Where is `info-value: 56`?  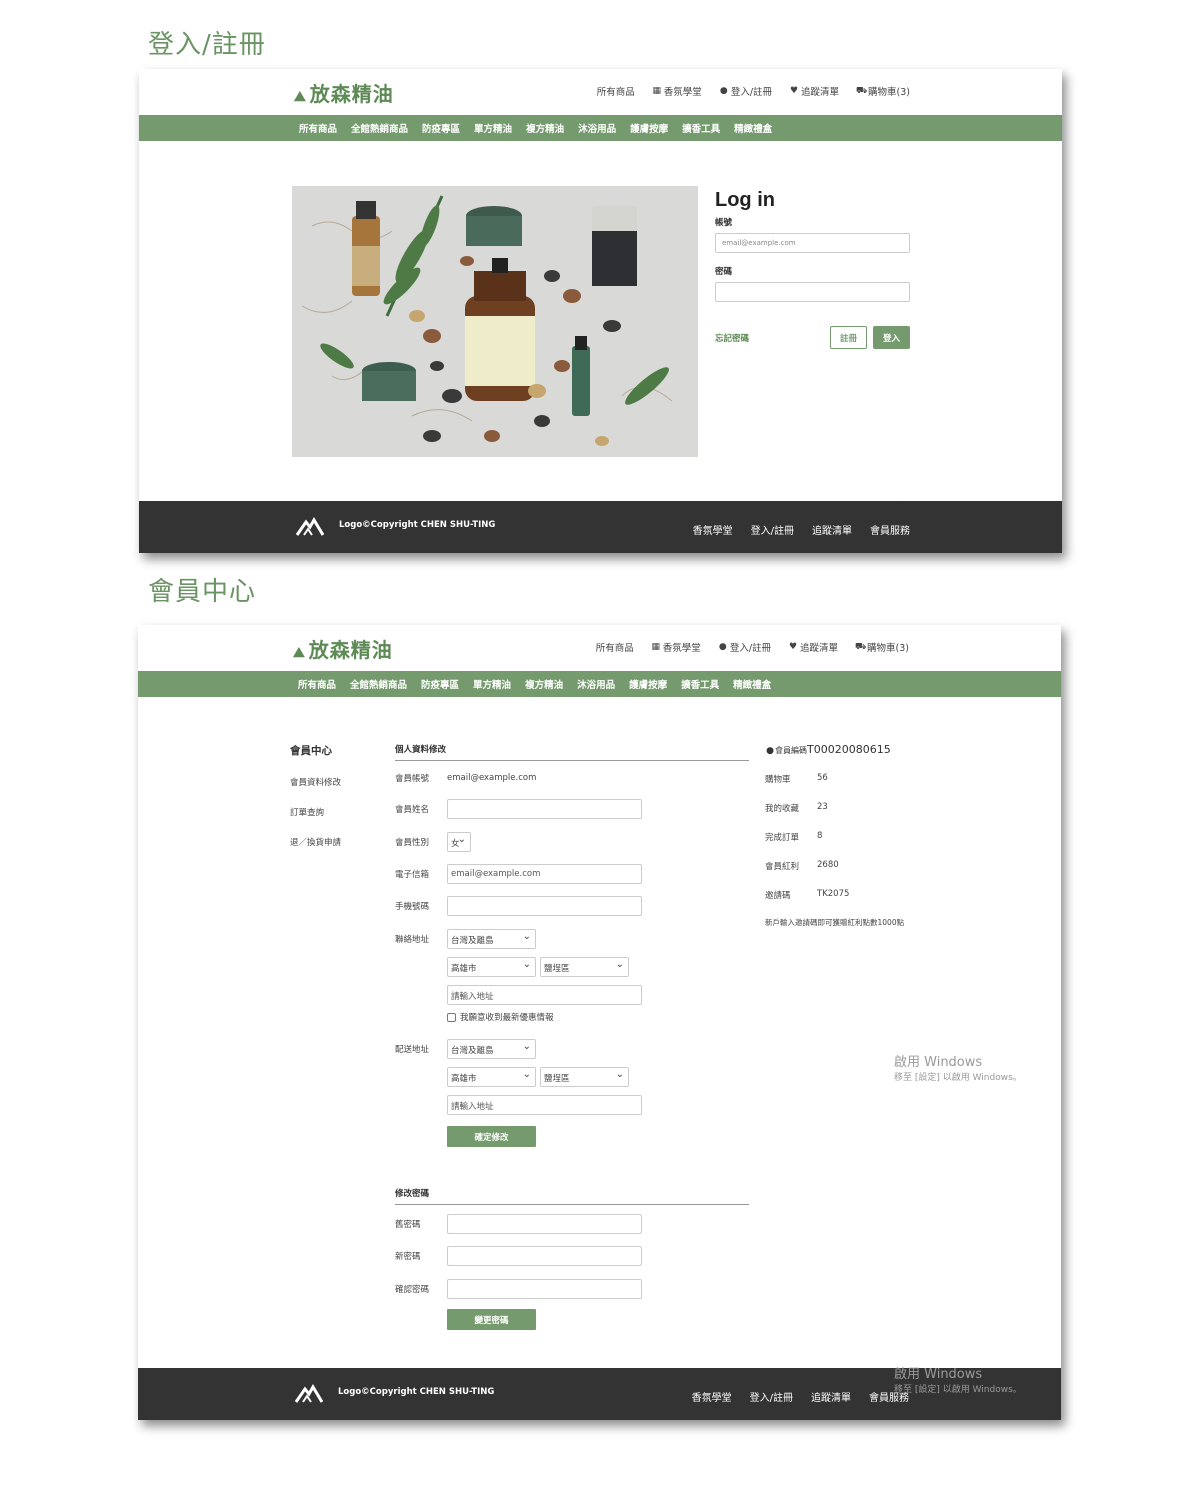
info-value: 56 is located at coordinates (822, 778).